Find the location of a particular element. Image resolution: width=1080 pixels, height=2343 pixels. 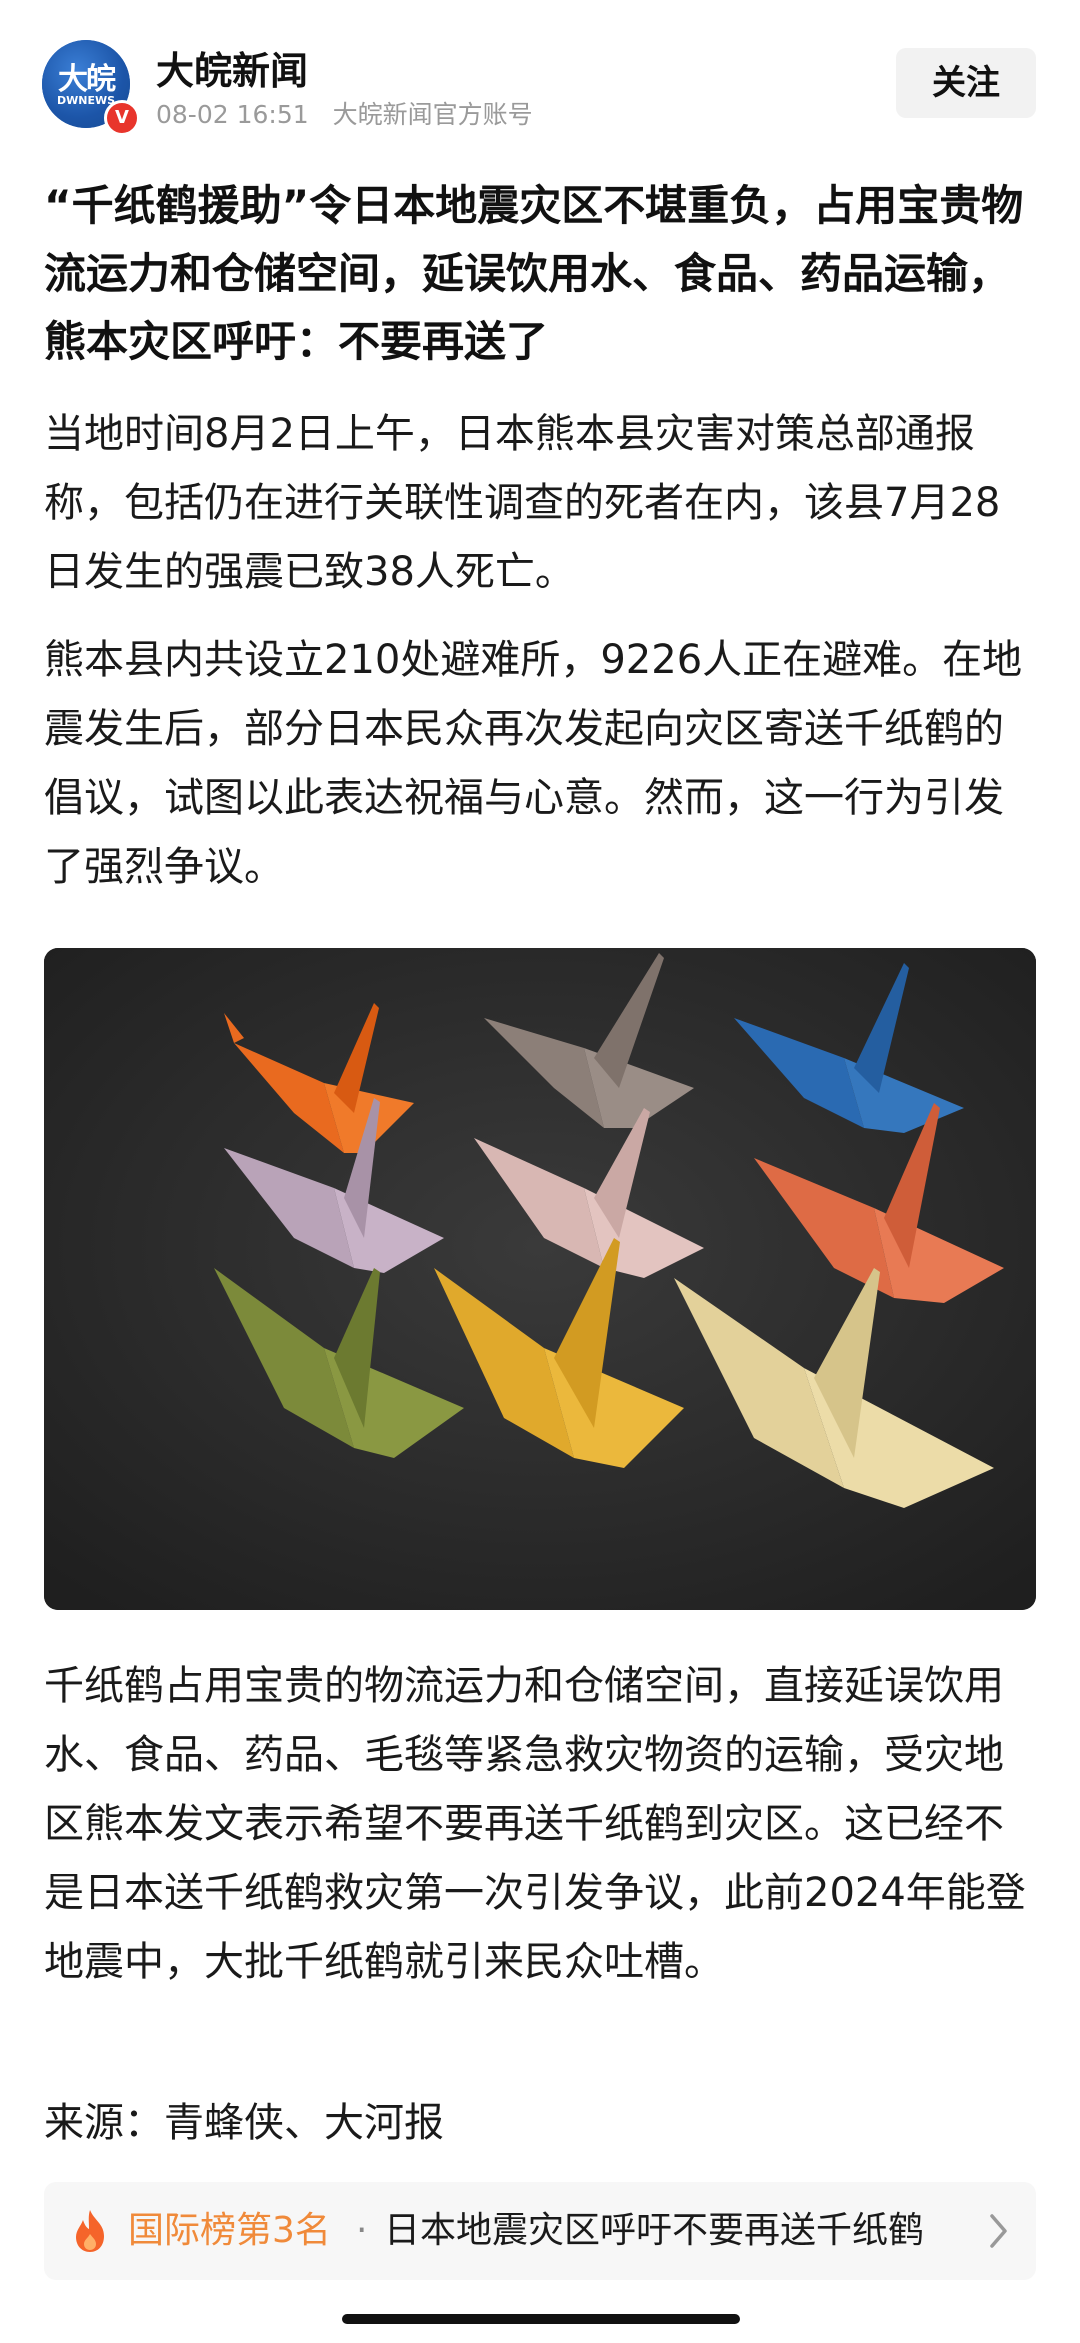

ranking-banner: 国际榜第3名 · 日本地震灾区呼吁不要再送千纸鹤 is located at coordinates (540, 2231).